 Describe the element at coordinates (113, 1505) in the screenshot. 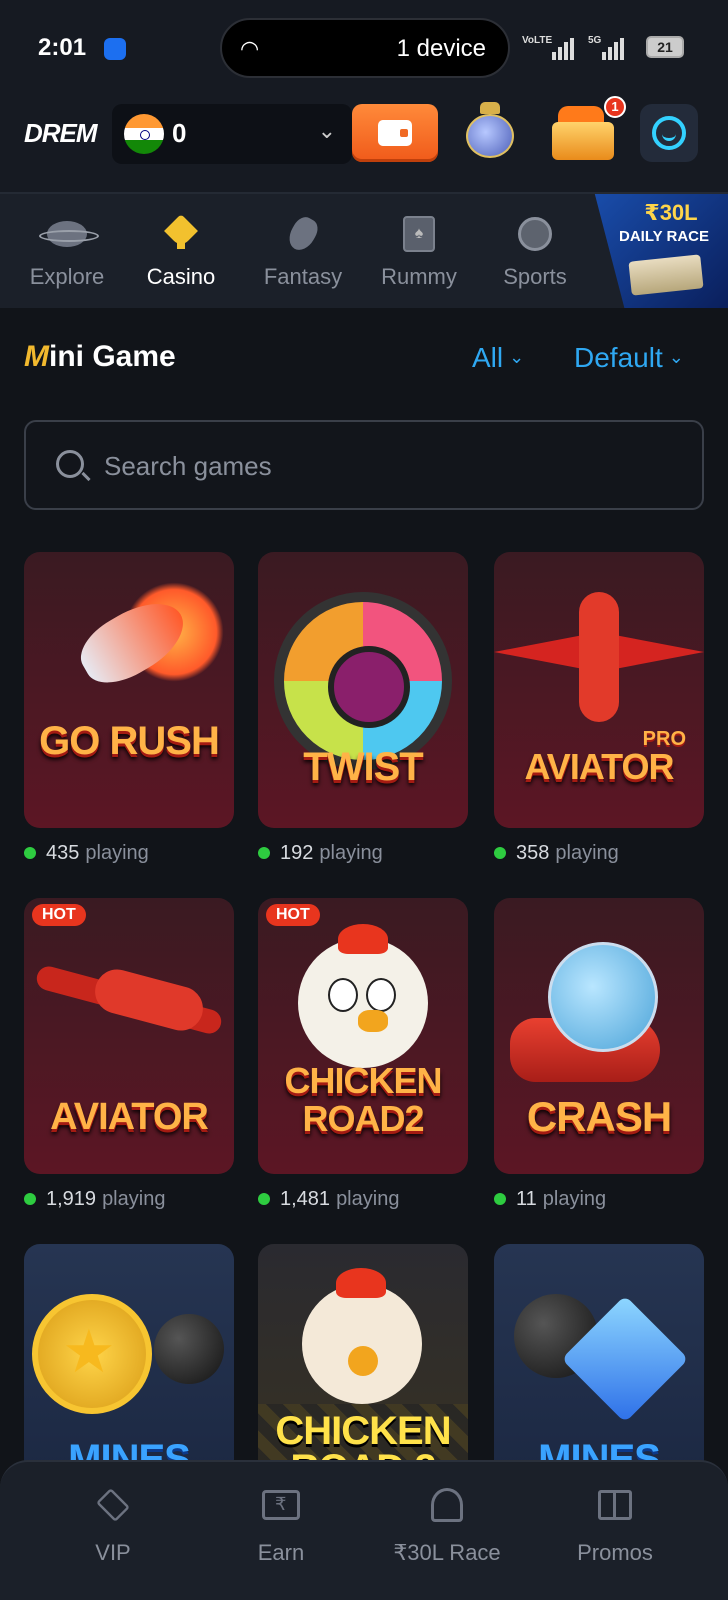

I see `vip-icon` at that location.